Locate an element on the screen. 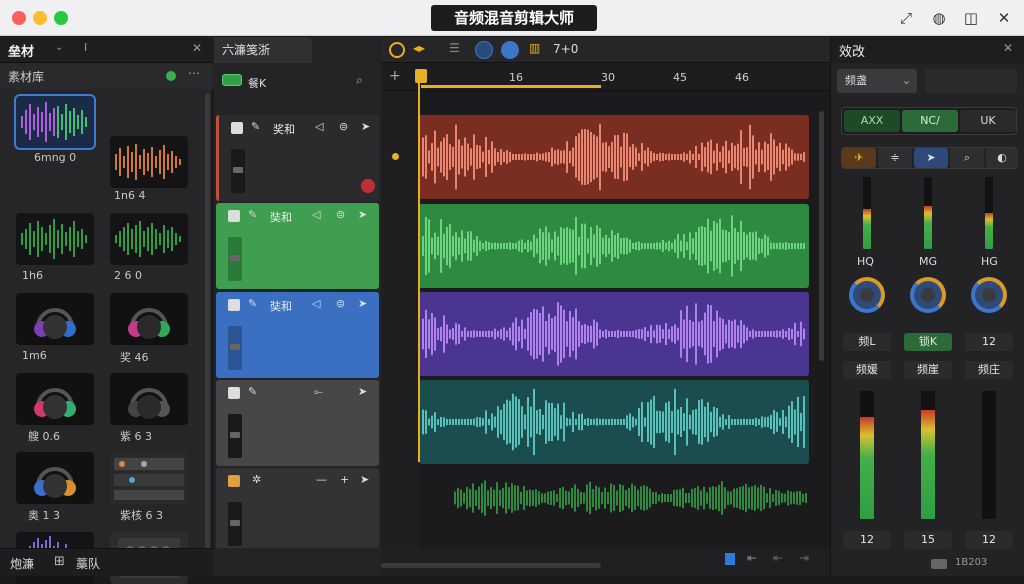 The image size is (1024, 584). track-header-1: ✎ 奖和 ◁ ⊜ ➤ is located at coordinates (297, 158).